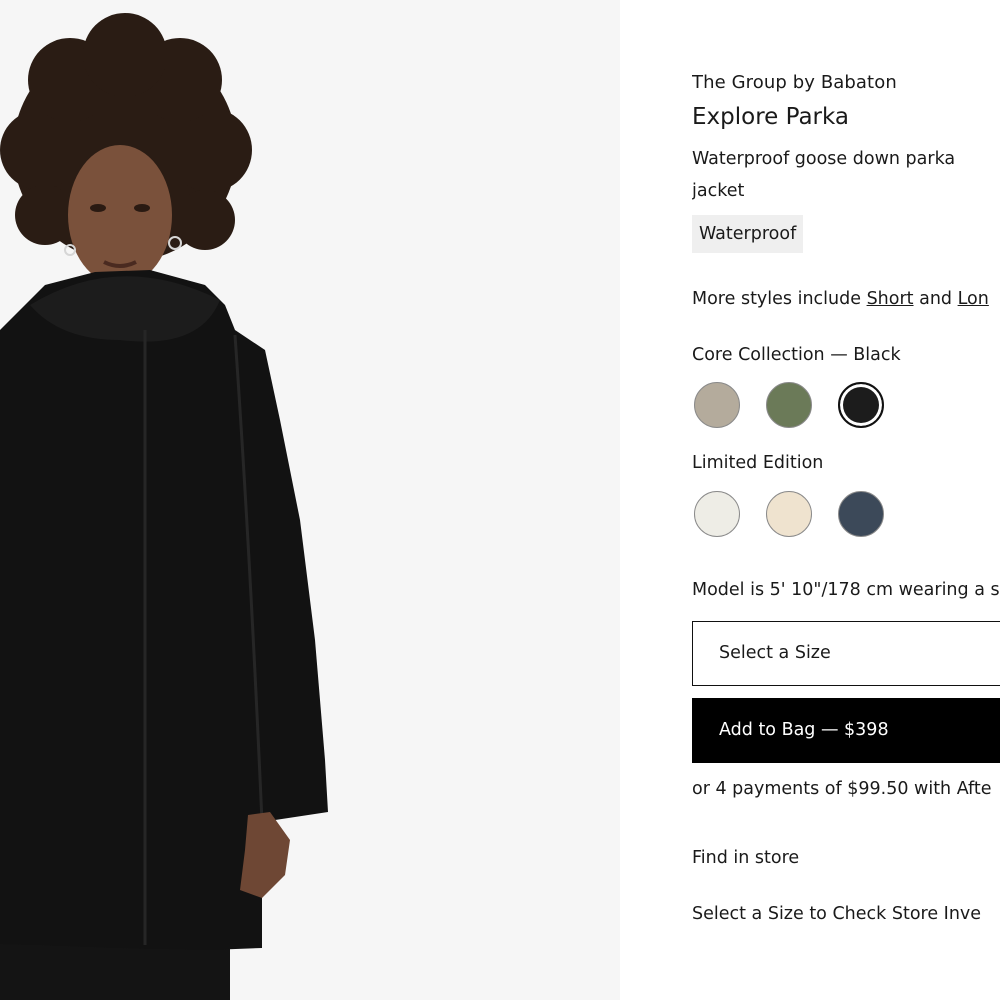 Image resolution: width=1000 pixels, height=1000 pixels. What do you see at coordinates (779, 299) in the screenshot?
I see `more-styles-text: More styles include` at bounding box center [779, 299].